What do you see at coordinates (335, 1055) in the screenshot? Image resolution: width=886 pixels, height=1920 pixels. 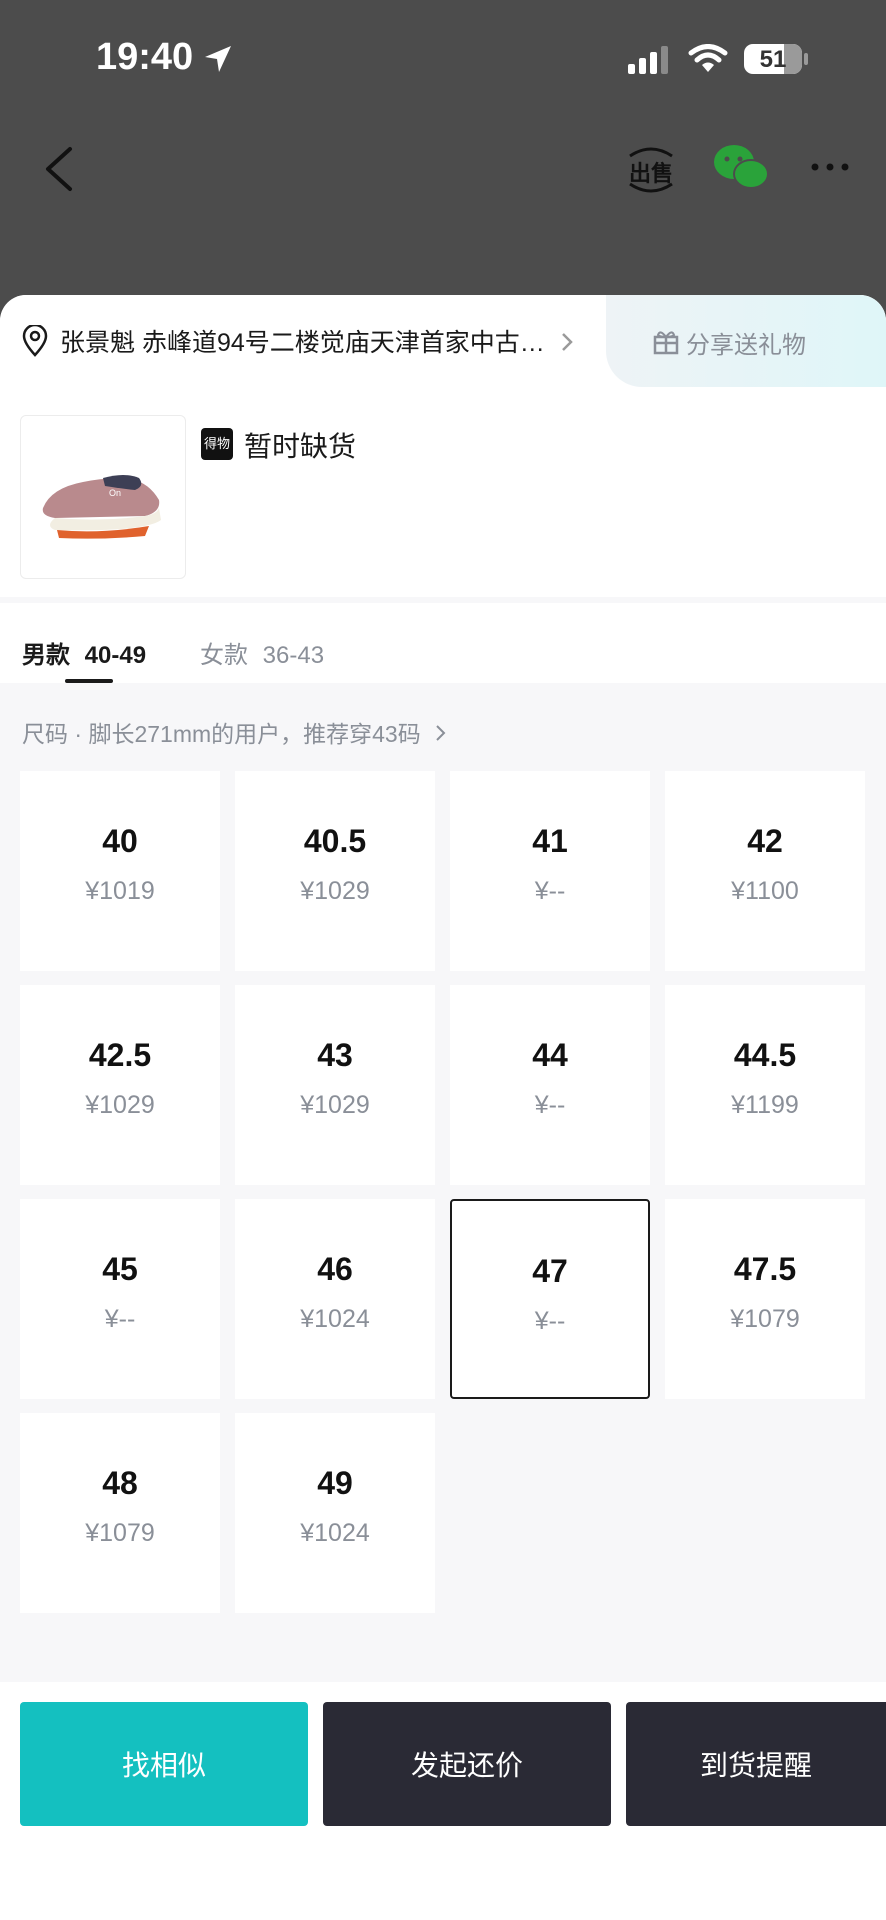 I see `size-value: 43` at bounding box center [335, 1055].